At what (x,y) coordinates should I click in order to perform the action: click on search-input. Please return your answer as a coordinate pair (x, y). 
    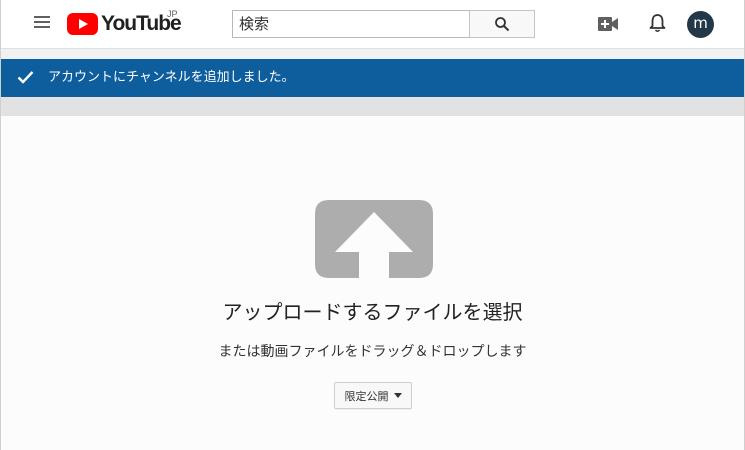
    Looking at the image, I should click on (353, 24).